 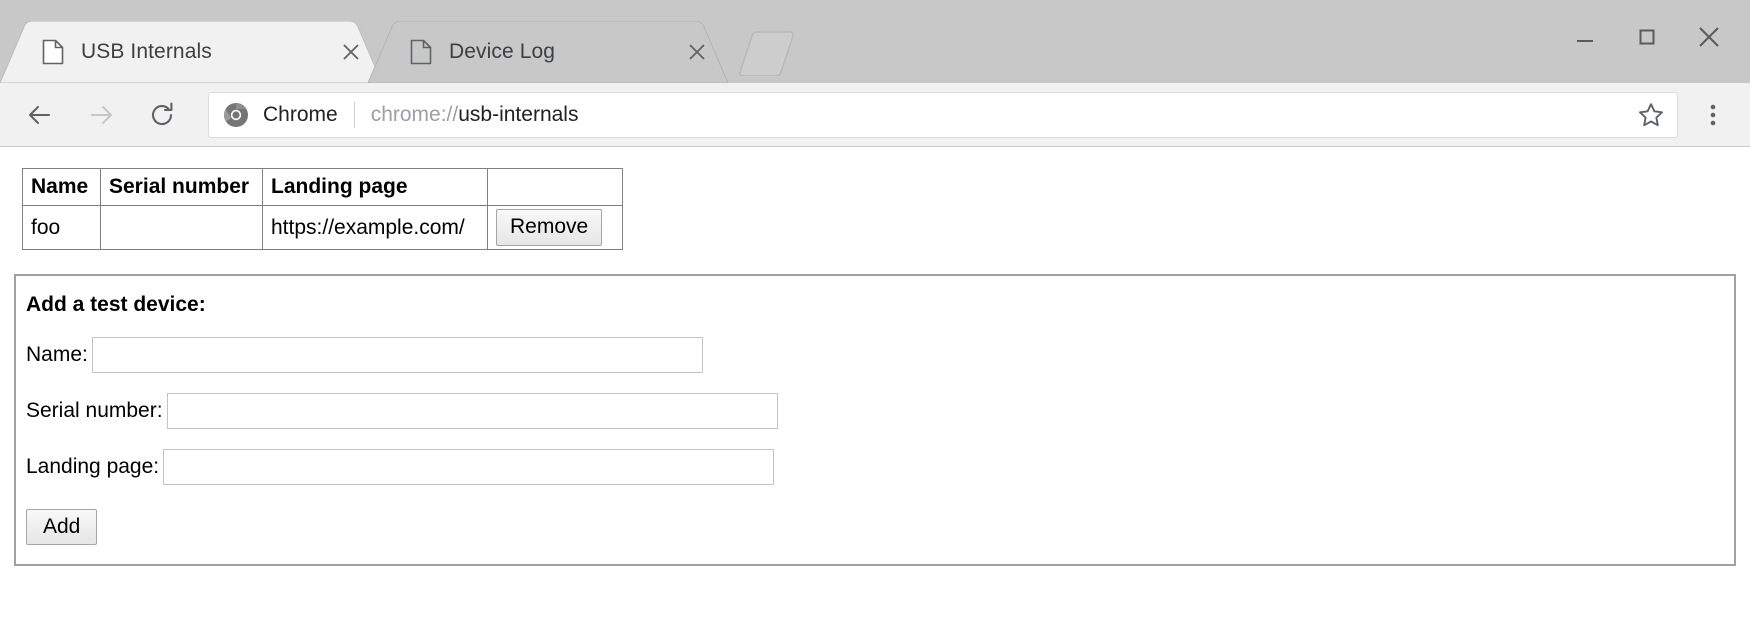 What do you see at coordinates (57, 355) in the screenshot?
I see `name-label: Name:` at bounding box center [57, 355].